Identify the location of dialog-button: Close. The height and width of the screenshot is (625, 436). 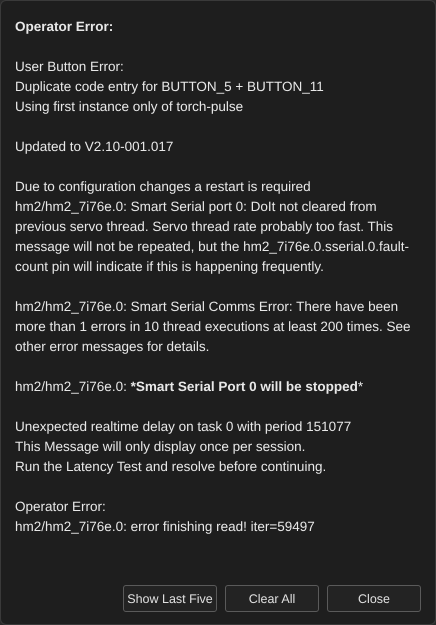
(374, 598).